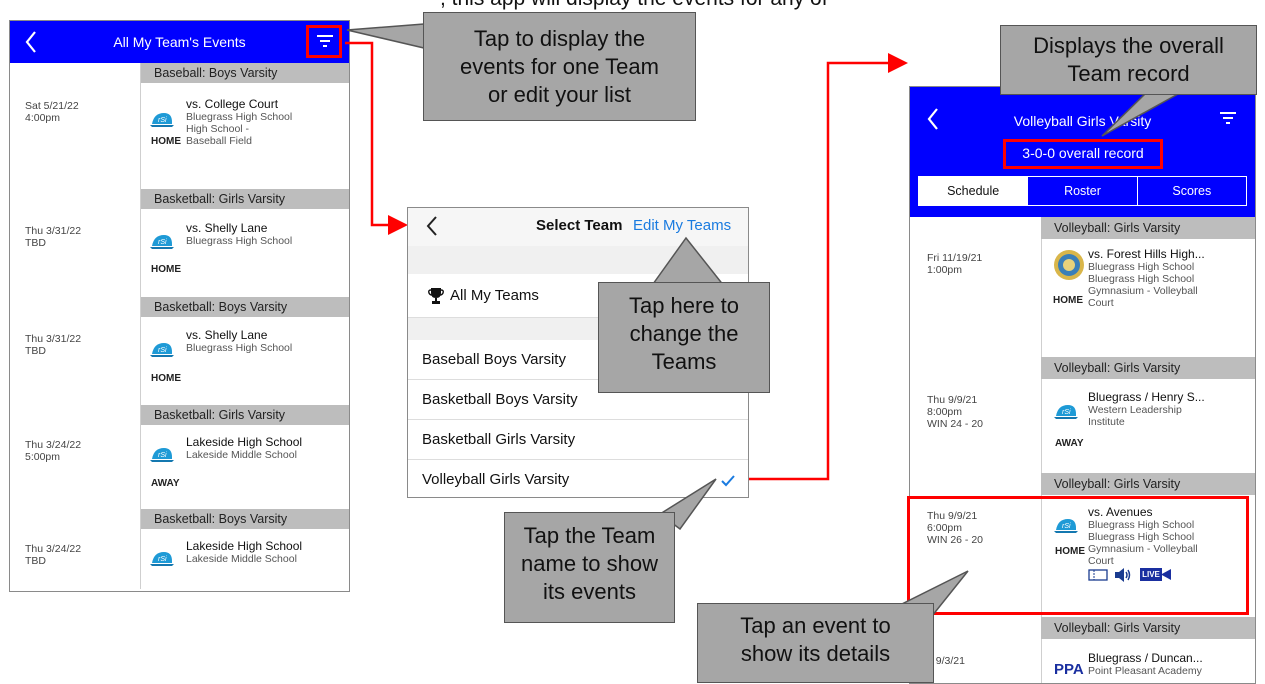 The image size is (1265, 684). I want to click on callout-record: Displays the overall Team record, so click(1128, 60).